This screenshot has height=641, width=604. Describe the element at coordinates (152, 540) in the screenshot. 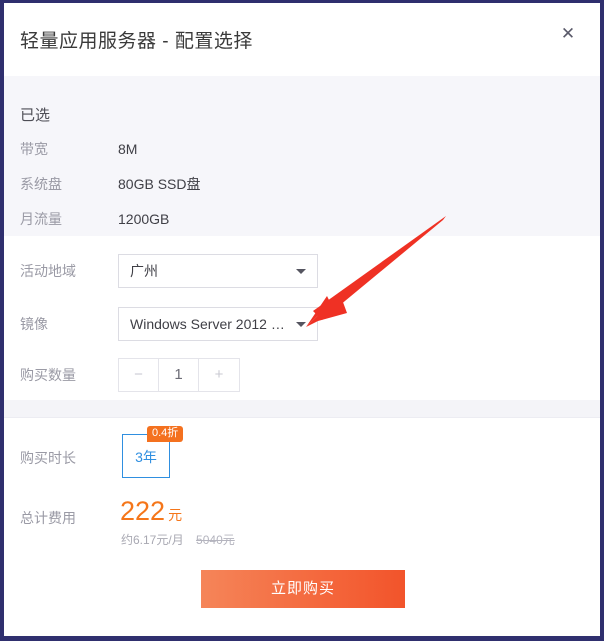

I see `price-per-month: 约6.17元/月` at that location.